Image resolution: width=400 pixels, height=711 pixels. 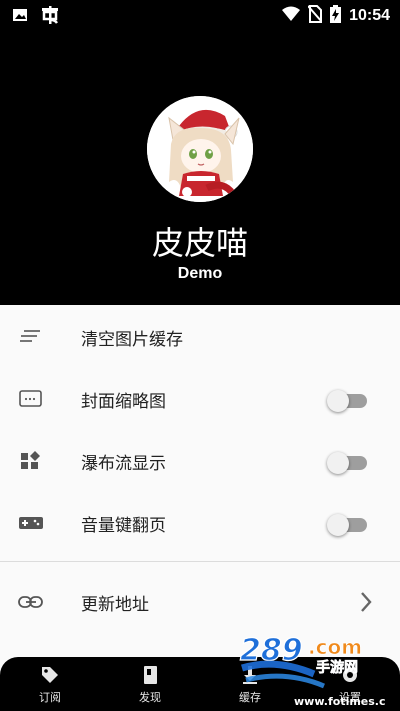 I want to click on cover-thumbnail-toggle, so click(x=348, y=401).